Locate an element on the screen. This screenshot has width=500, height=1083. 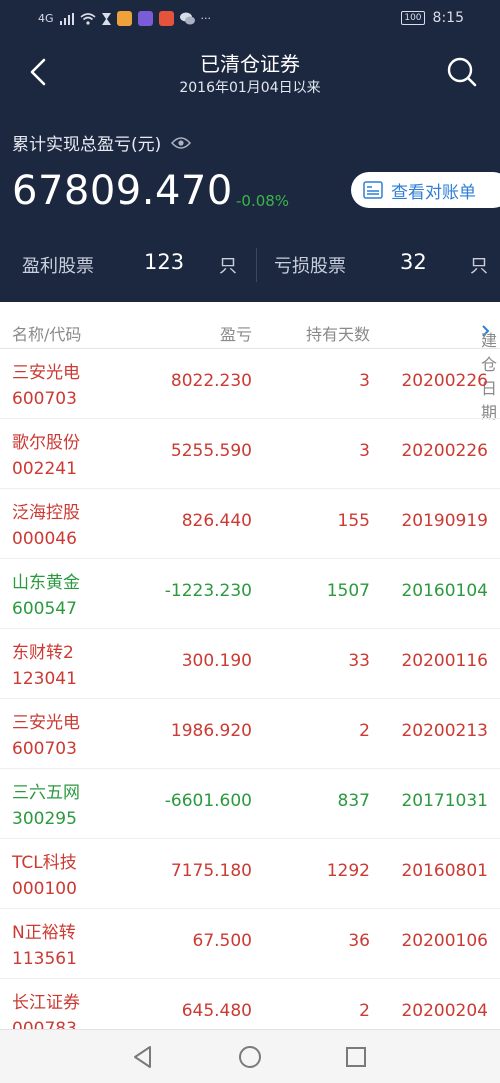
divider is located at coordinates (256, 265).